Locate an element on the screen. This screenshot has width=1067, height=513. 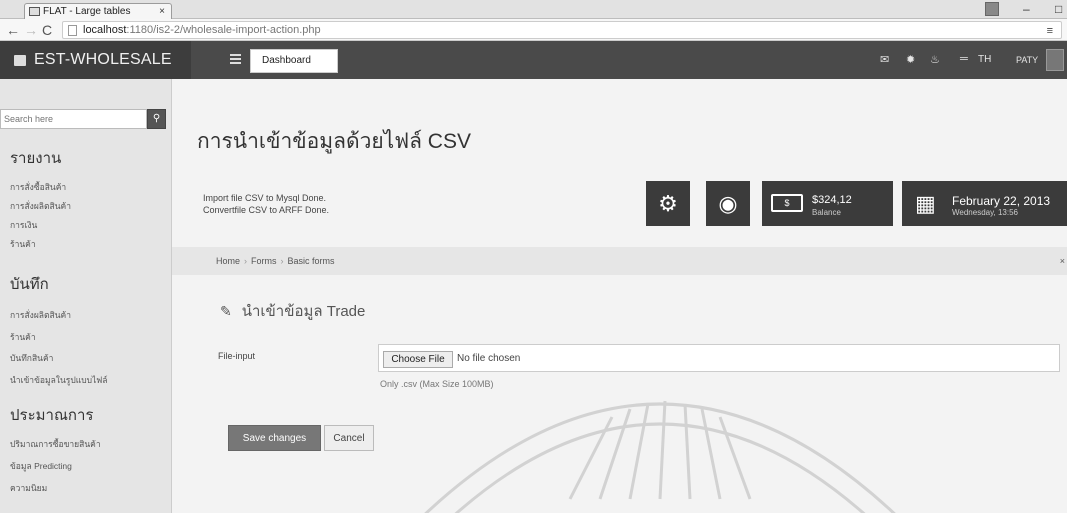
balance-box: $ $324,12 Balance is located at coordinates (827, 203).